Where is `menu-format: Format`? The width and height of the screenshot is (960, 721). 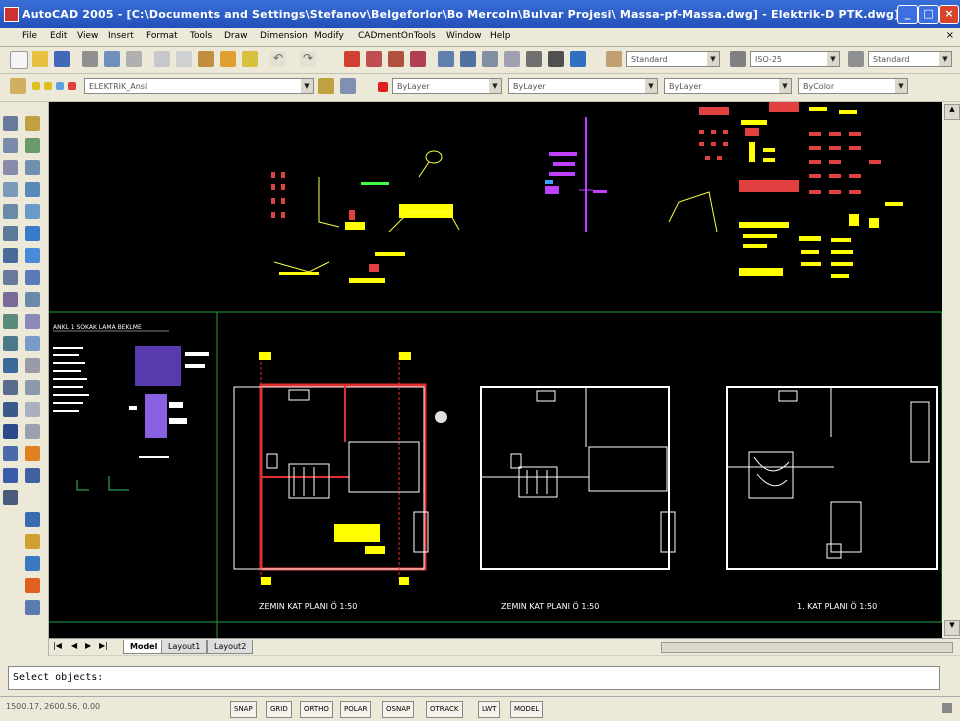 menu-format: Format is located at coordinates (162, 36).